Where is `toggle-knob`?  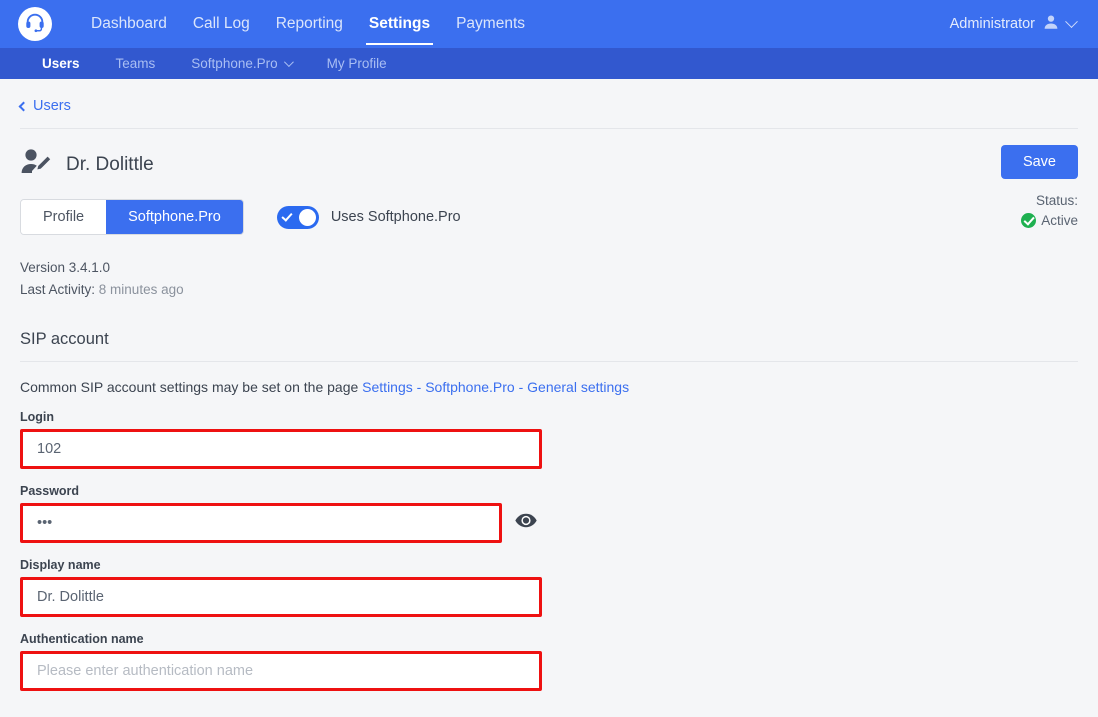 toggle-knob is located at coordinates (307, 217).